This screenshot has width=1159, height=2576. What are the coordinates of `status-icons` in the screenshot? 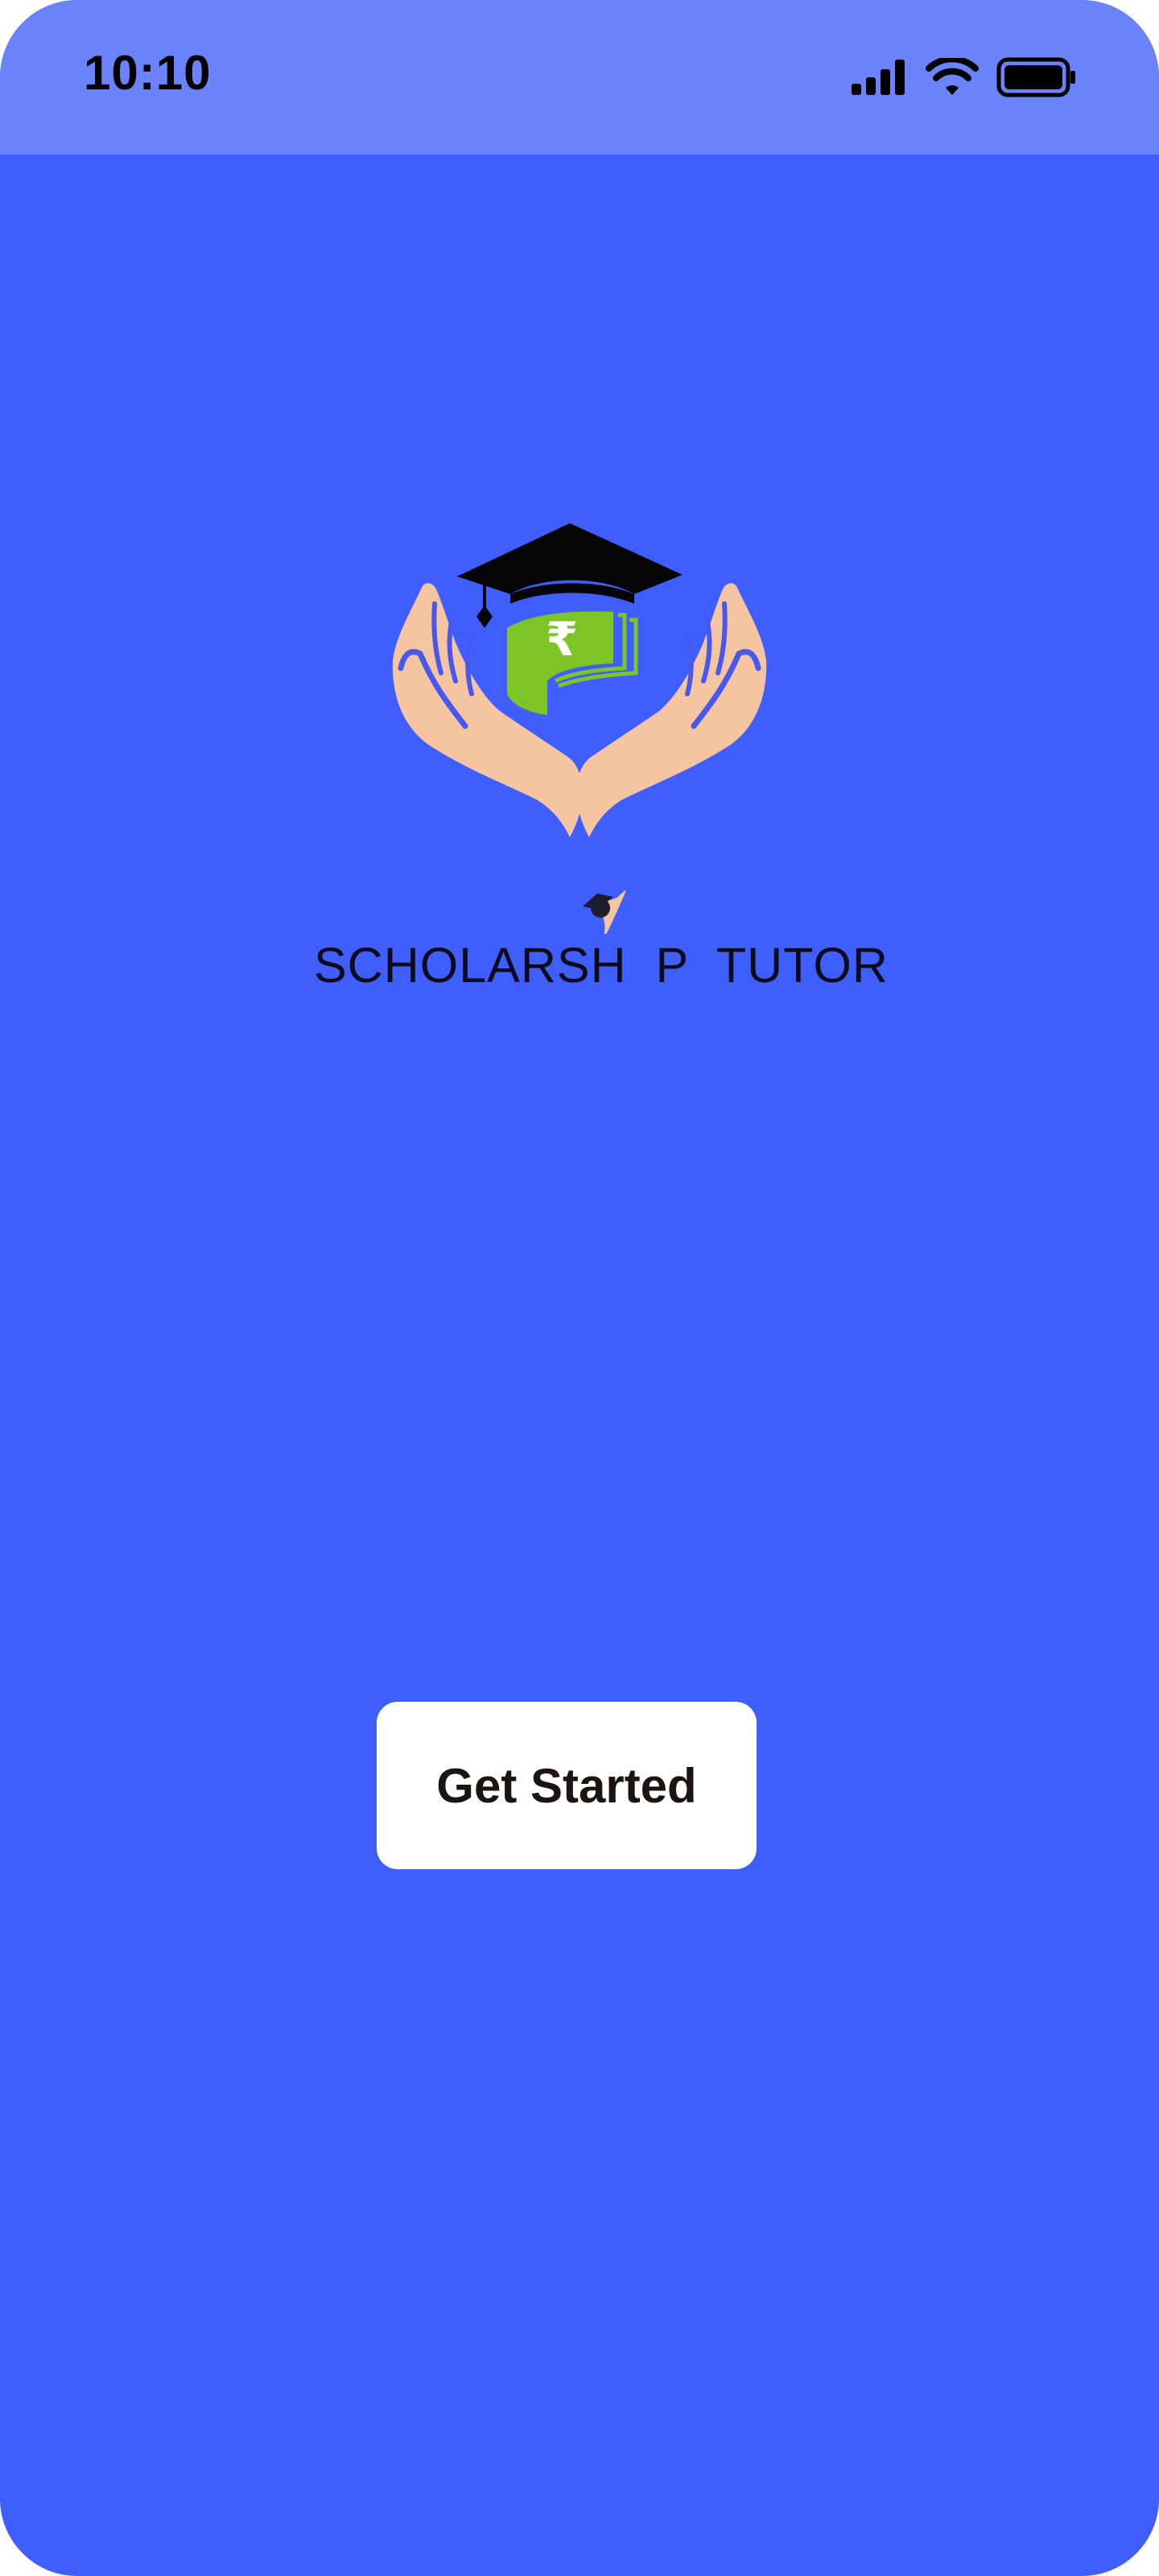 It's located at (964, 77).